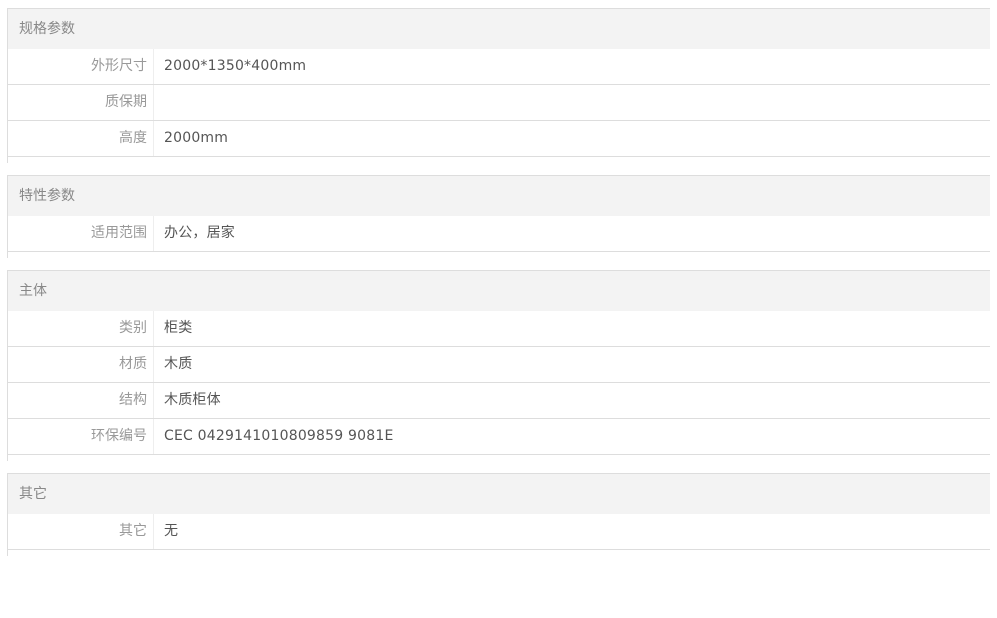 This screenshot has width=997, height=618. Describe the element at coordinates (499, 67) in the screenshot. I see `spec-row: 外形尺寸 2000*1350*400mm` at that location.